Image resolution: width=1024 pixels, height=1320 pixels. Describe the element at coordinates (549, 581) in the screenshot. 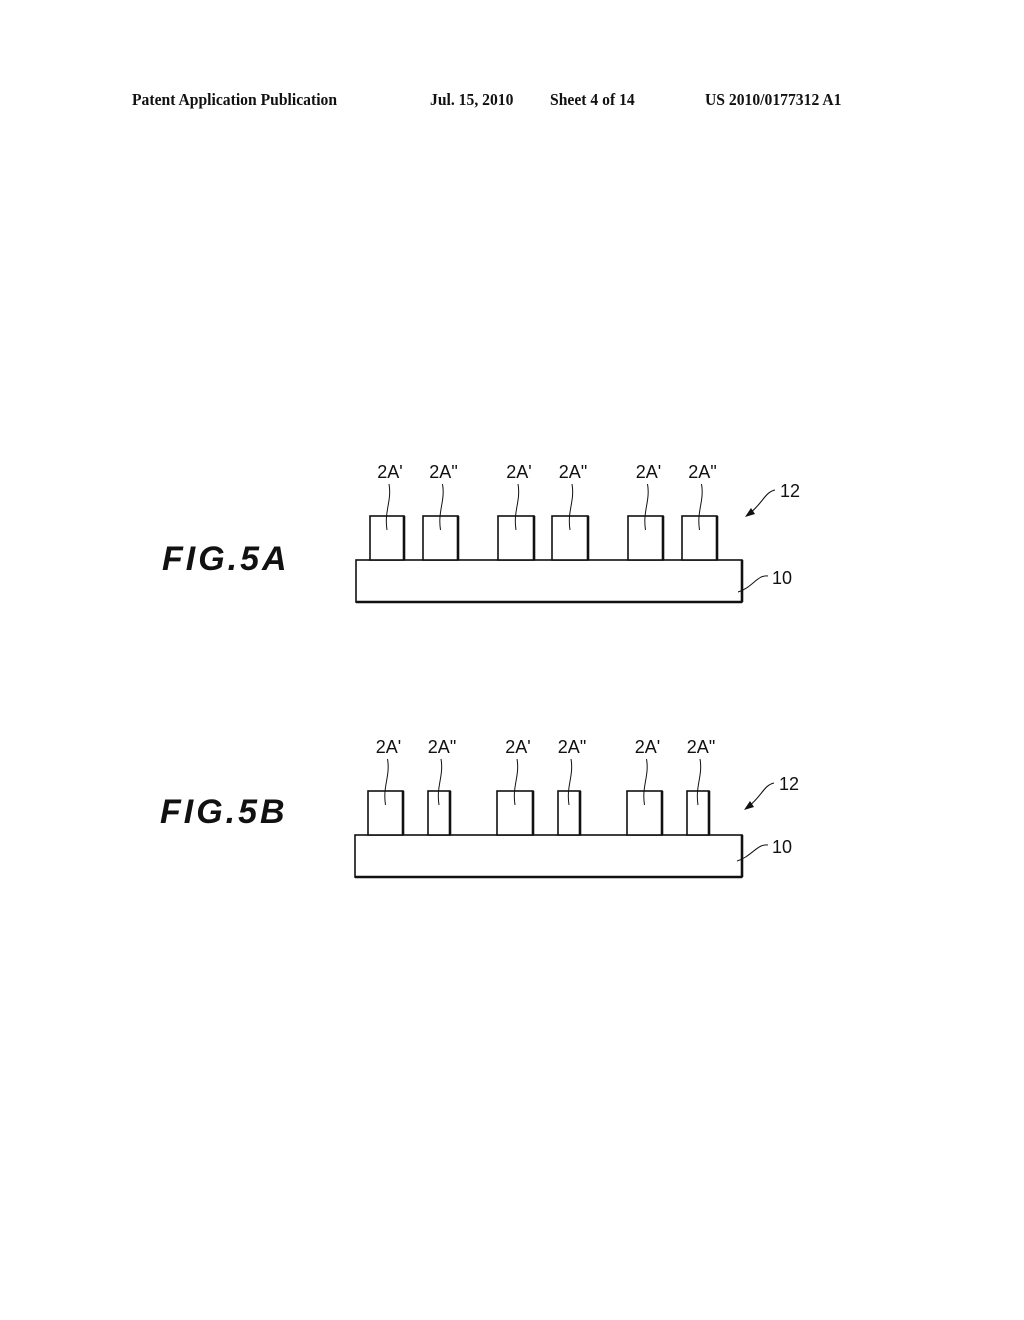

I see `substrate-fig5a` at that location.